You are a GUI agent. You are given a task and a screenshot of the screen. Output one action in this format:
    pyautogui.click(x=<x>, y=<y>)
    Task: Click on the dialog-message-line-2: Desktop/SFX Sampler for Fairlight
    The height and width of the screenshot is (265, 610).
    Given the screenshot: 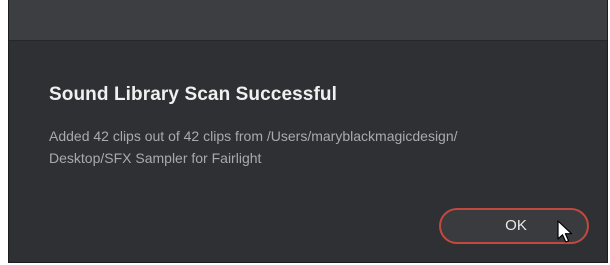 What is the action you would take?
    pyautogui.click(x=155, y=158)
    